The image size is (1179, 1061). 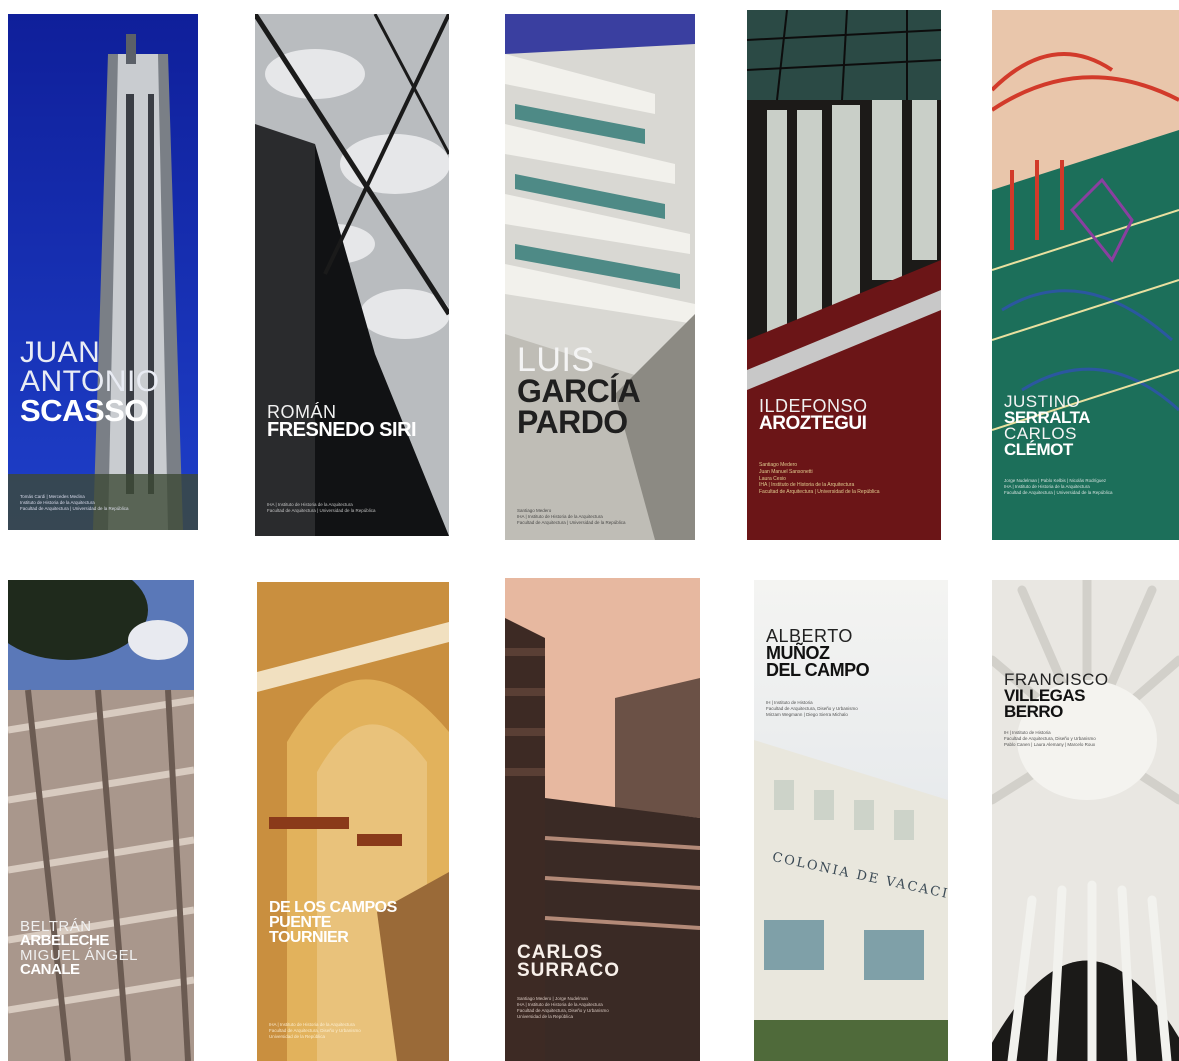 I want to click on cover-title-bold: DEL CAMPO, so click(x=818, y=670).